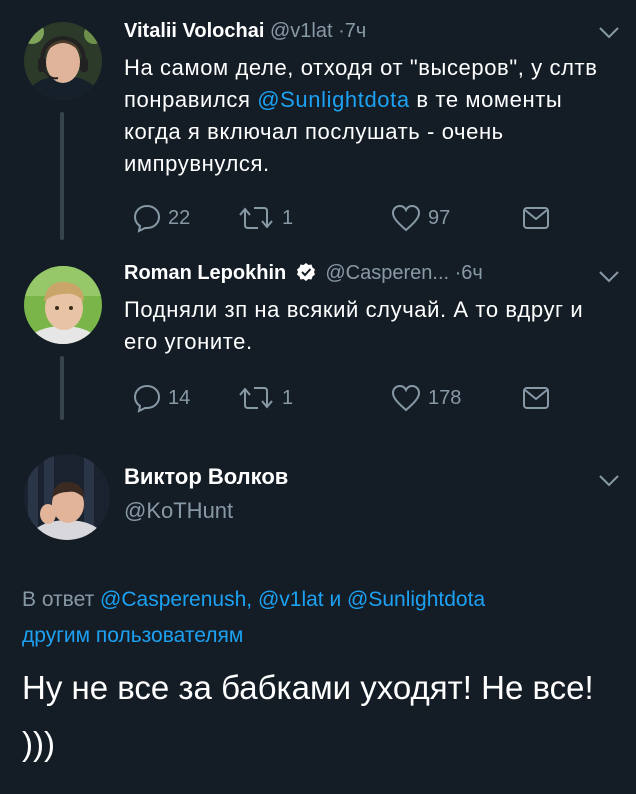 The image size is (636, 794). I want to click on author-handle: @v1lat, so click(301, 31).